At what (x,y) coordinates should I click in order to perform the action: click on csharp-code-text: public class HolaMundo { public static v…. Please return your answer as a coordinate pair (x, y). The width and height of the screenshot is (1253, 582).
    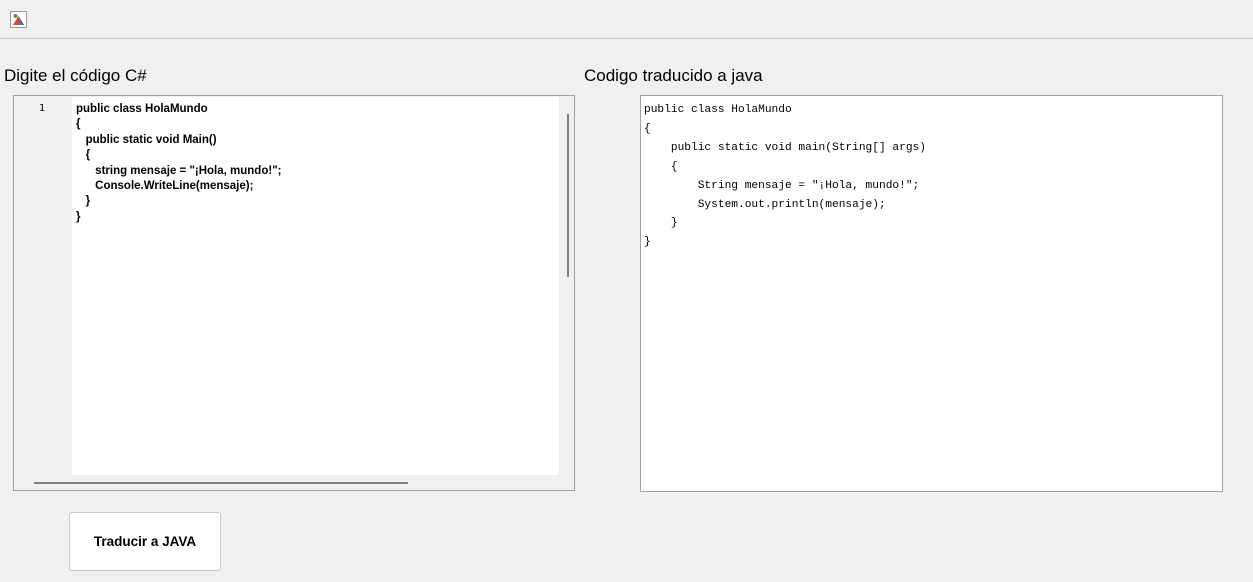
    Looking at the image, I should click on (315, 161).